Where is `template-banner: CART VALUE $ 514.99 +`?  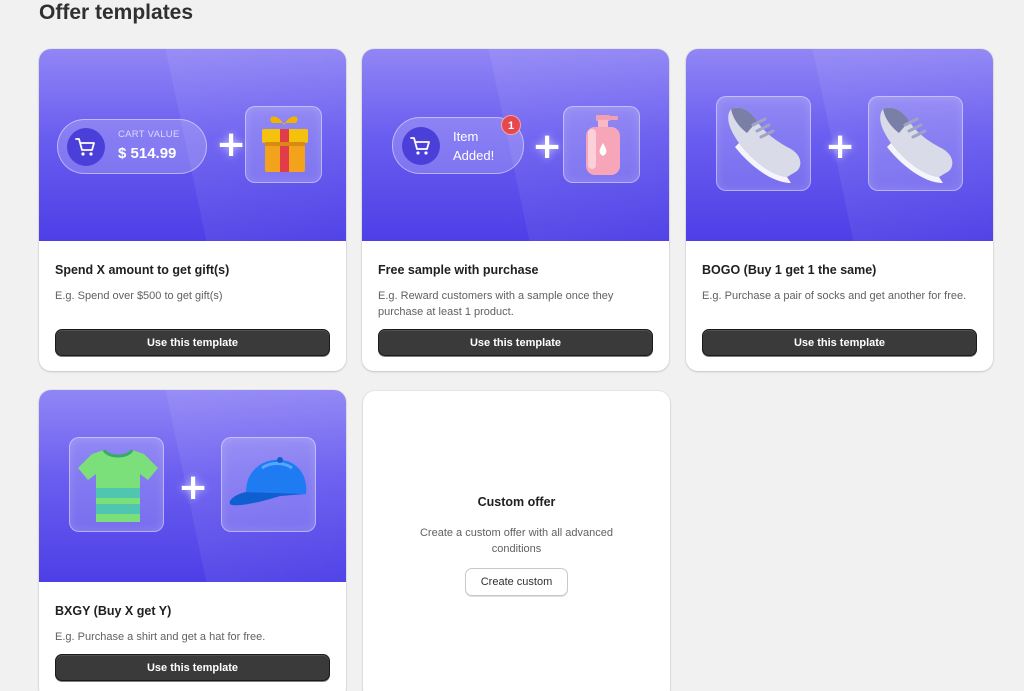
template-banner: CART VALUE $ 514.99 + is located at coordinates (192, 145).